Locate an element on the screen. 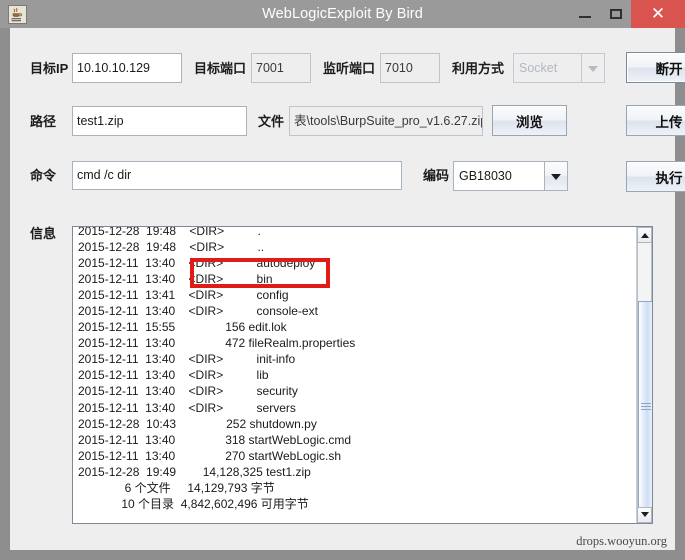  upload-button: 上传 is located at coordinates (655, 120).